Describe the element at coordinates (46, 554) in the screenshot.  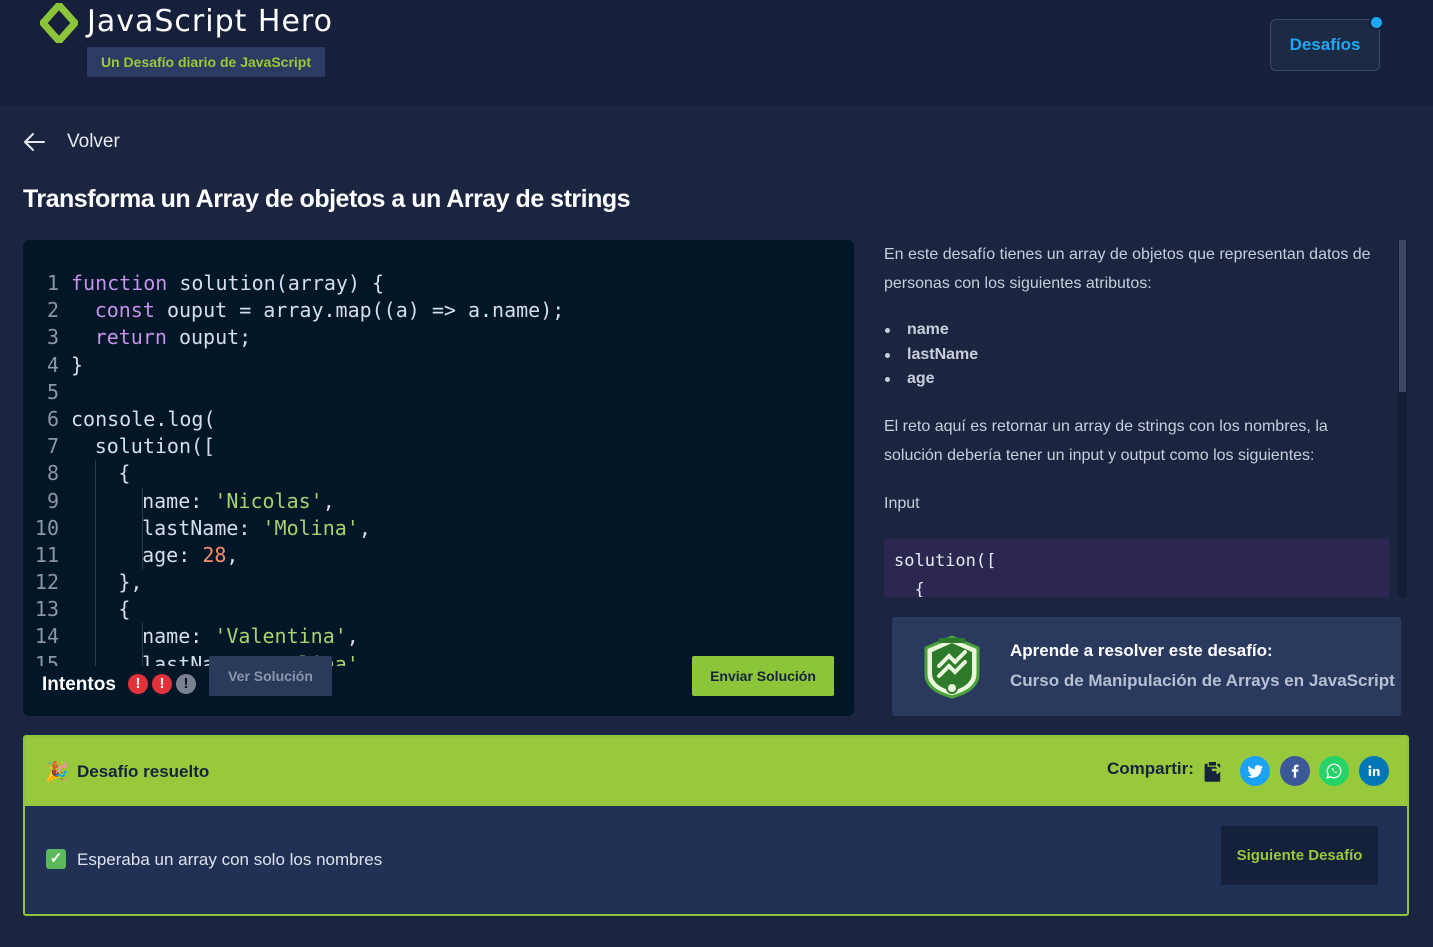
I see `line-number: 11` at that location.